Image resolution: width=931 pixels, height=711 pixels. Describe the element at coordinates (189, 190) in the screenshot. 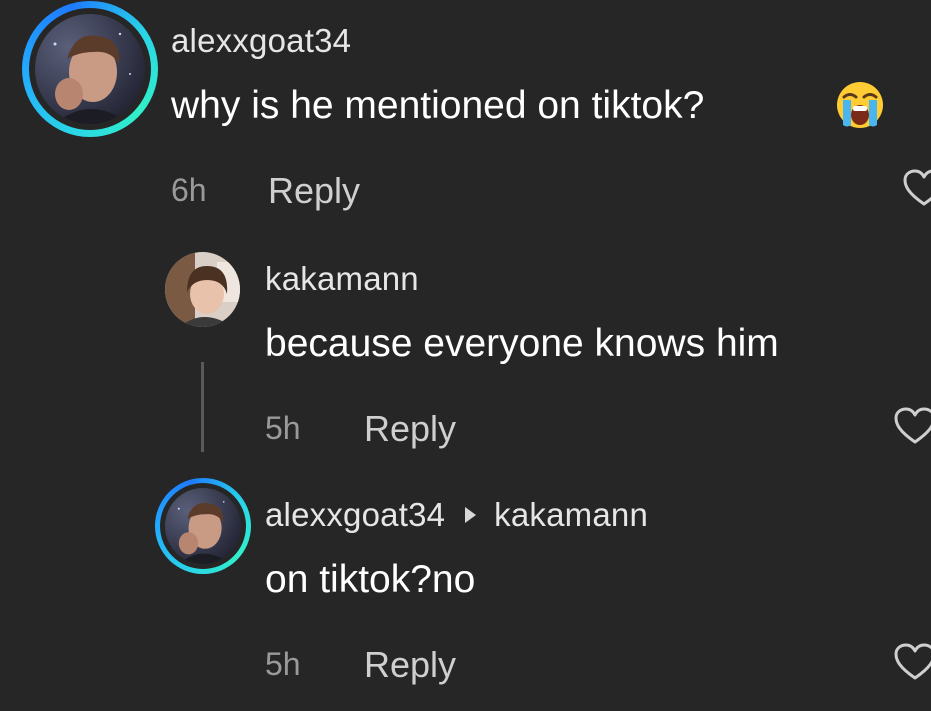

I see `comment-timestamp: 6h` at that location.